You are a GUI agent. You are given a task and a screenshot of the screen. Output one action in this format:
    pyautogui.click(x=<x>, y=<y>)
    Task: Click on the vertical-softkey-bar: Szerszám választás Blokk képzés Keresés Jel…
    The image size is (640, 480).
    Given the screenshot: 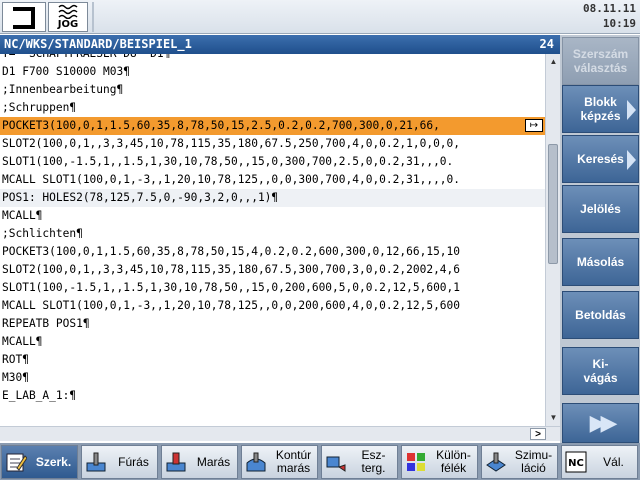 What is the action you would take?
    pyautogui.click(x=600, y=239)
    